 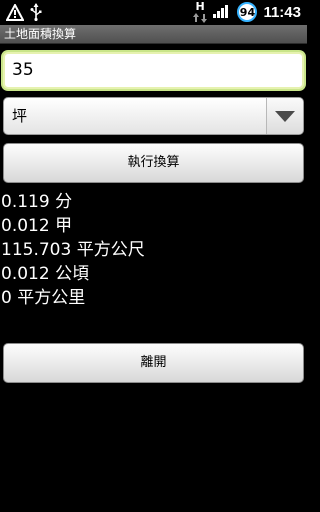 What do you see at coordinates (37, 202) in the screenshot?
I see `result-fen: 0.119 分` at bounding box center [37, 202].